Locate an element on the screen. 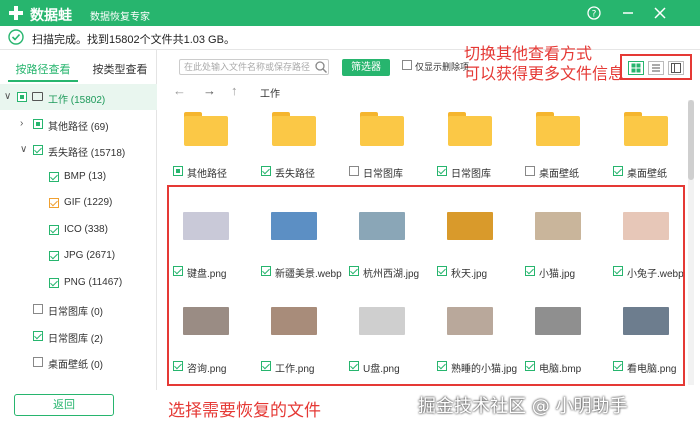 The width and height of the screenshot is (700, 427). folder-tile: 其他路径 is located at coordinates (207, 142).